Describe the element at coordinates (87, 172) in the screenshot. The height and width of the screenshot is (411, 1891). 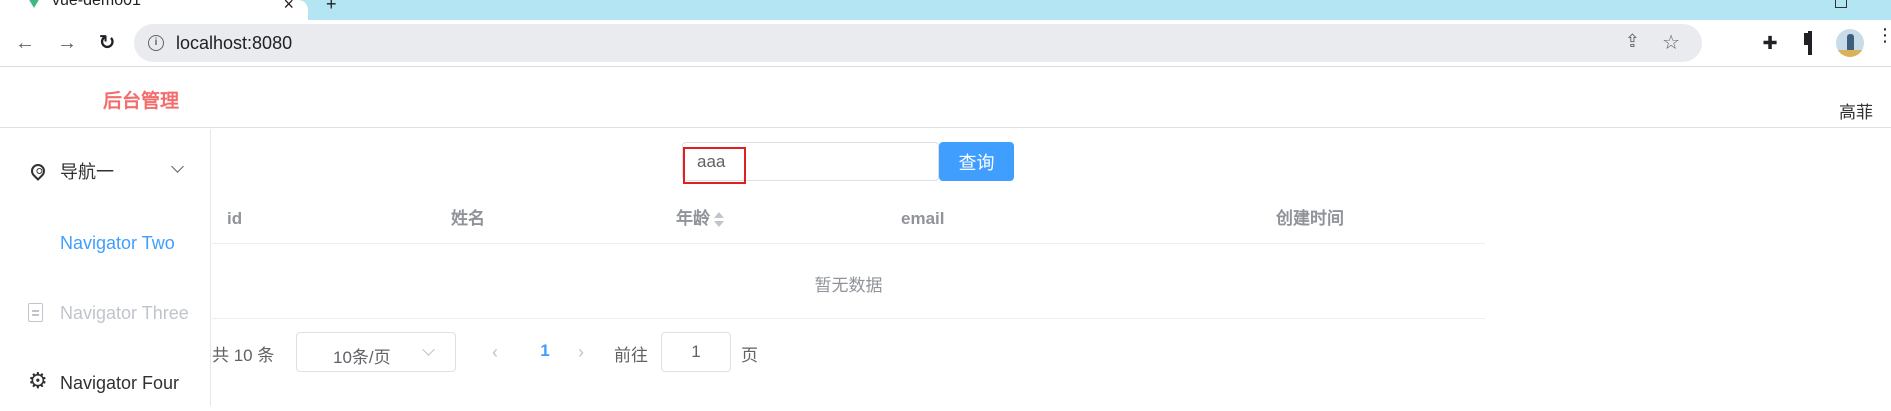
I see `sidebar-item-label: 导航一` at that location.